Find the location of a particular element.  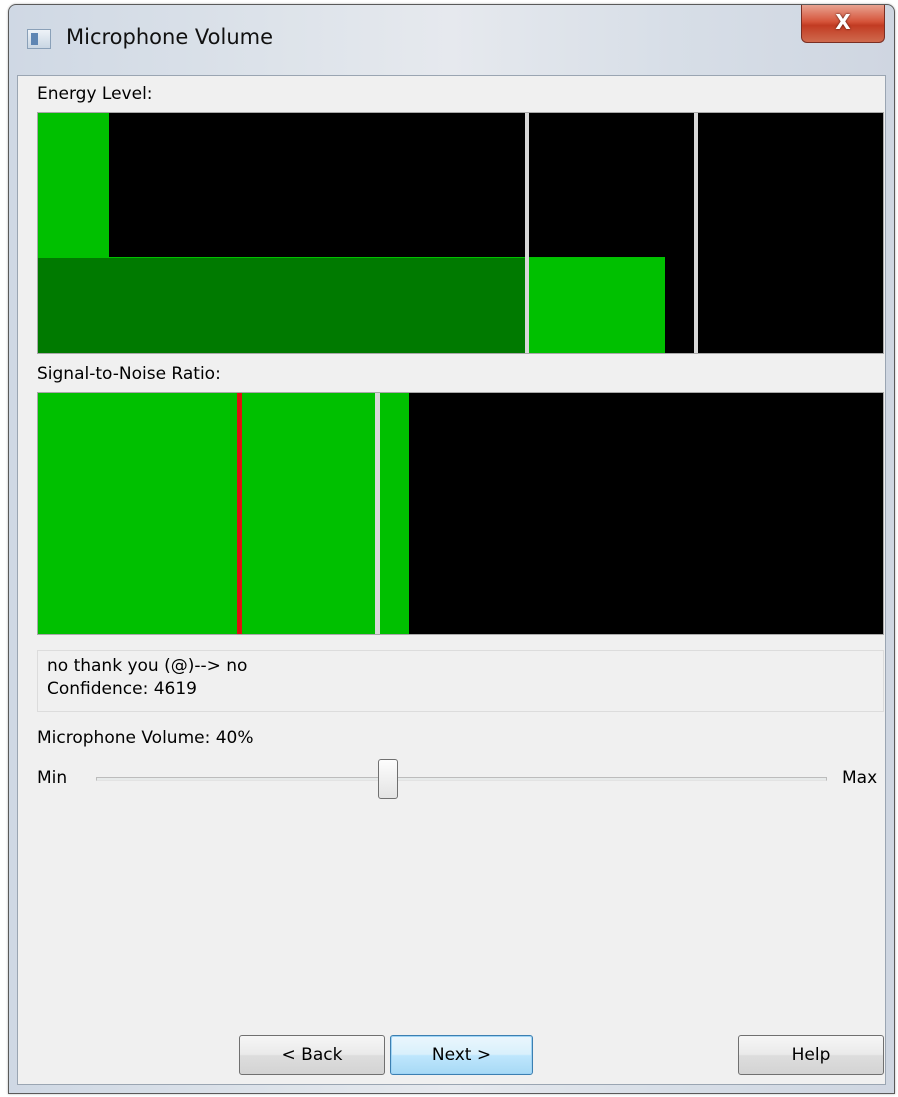

recognition-confidence: Confidence: 4619 is located at coordinates (122, 689).